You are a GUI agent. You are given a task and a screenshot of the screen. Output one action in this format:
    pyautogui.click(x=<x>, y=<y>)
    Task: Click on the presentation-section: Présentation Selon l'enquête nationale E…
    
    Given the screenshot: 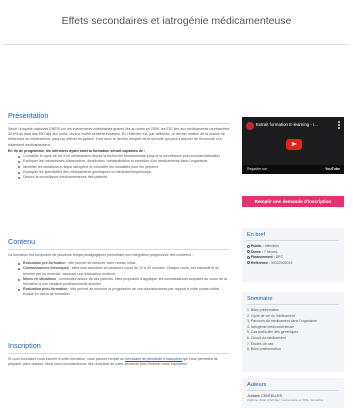 What is the action you would take?
    pyautogui.click(x=119, y=145)
    